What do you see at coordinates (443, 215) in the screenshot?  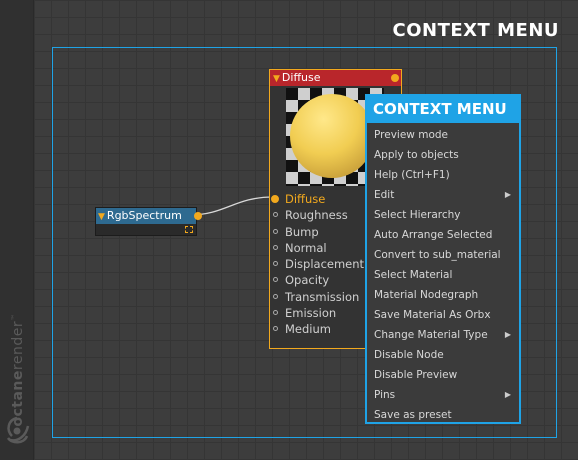 I see `menu-item-select-hierarchy: Select Hierarchy` at bounding box center [443, 215].